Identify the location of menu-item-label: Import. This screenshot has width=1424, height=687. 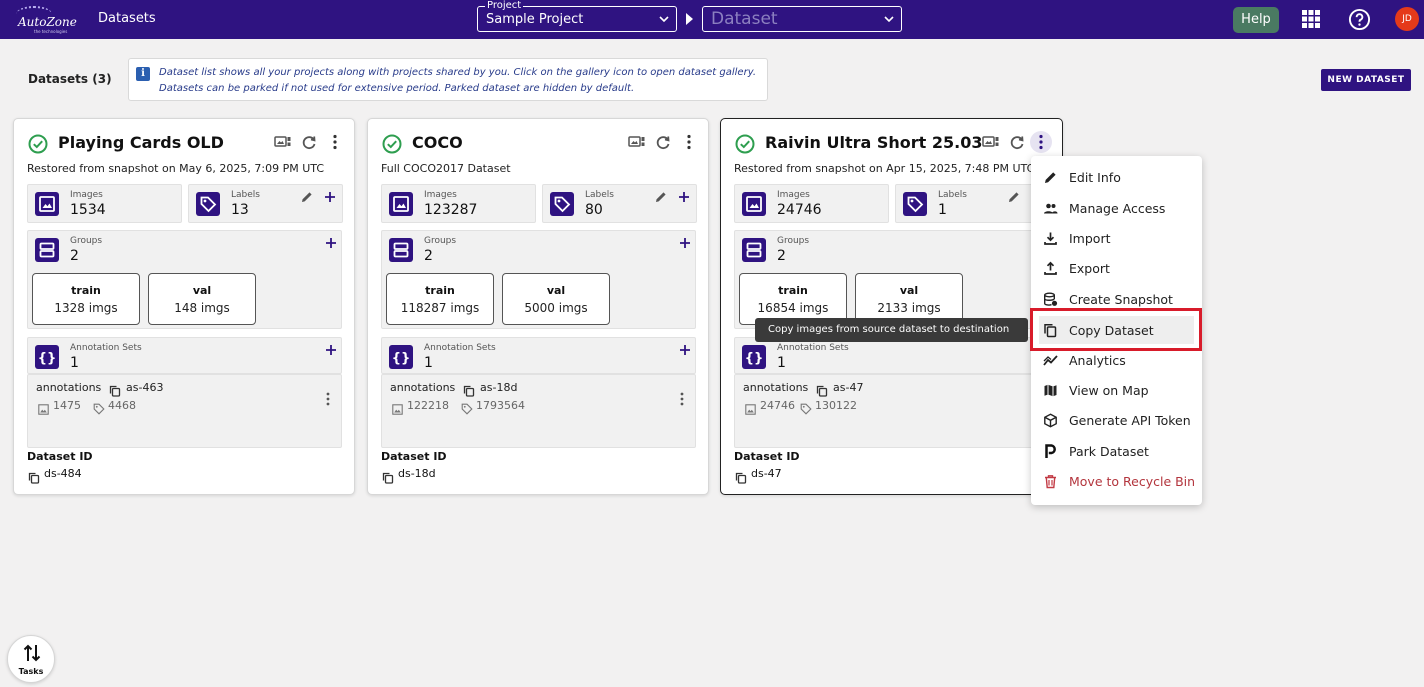
(1090, 238).